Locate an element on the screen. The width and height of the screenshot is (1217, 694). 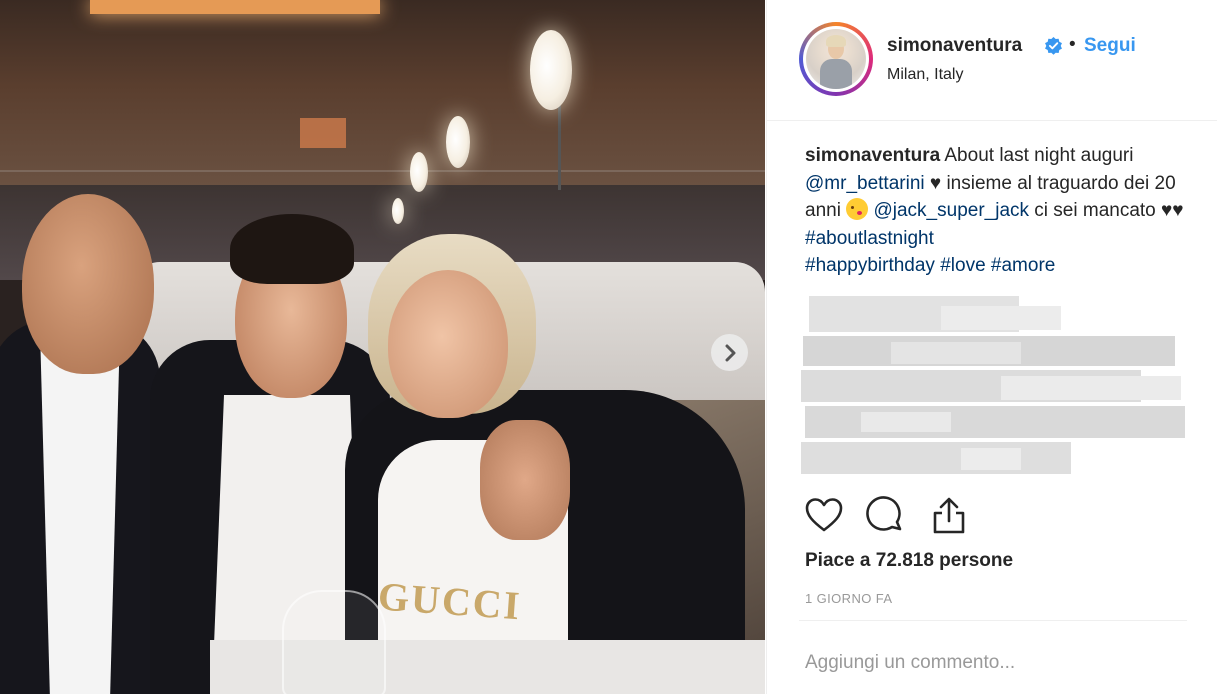
caption-hashtag-link: #love is located at coordinates (962, 265).